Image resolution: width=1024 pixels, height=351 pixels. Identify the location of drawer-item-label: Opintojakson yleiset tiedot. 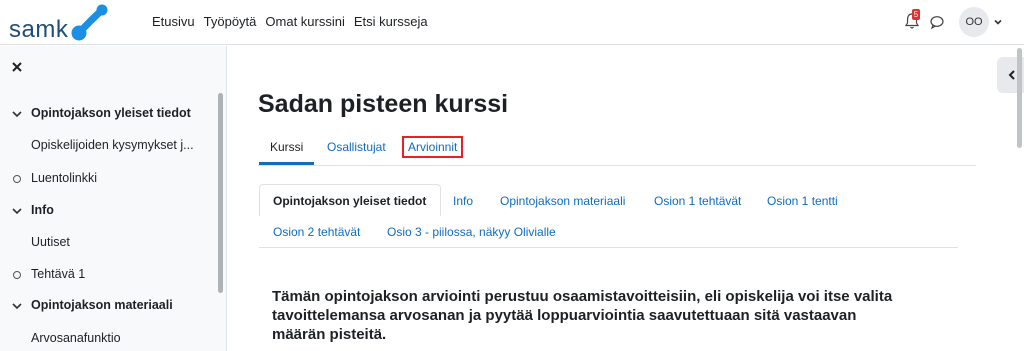
(111, 113).